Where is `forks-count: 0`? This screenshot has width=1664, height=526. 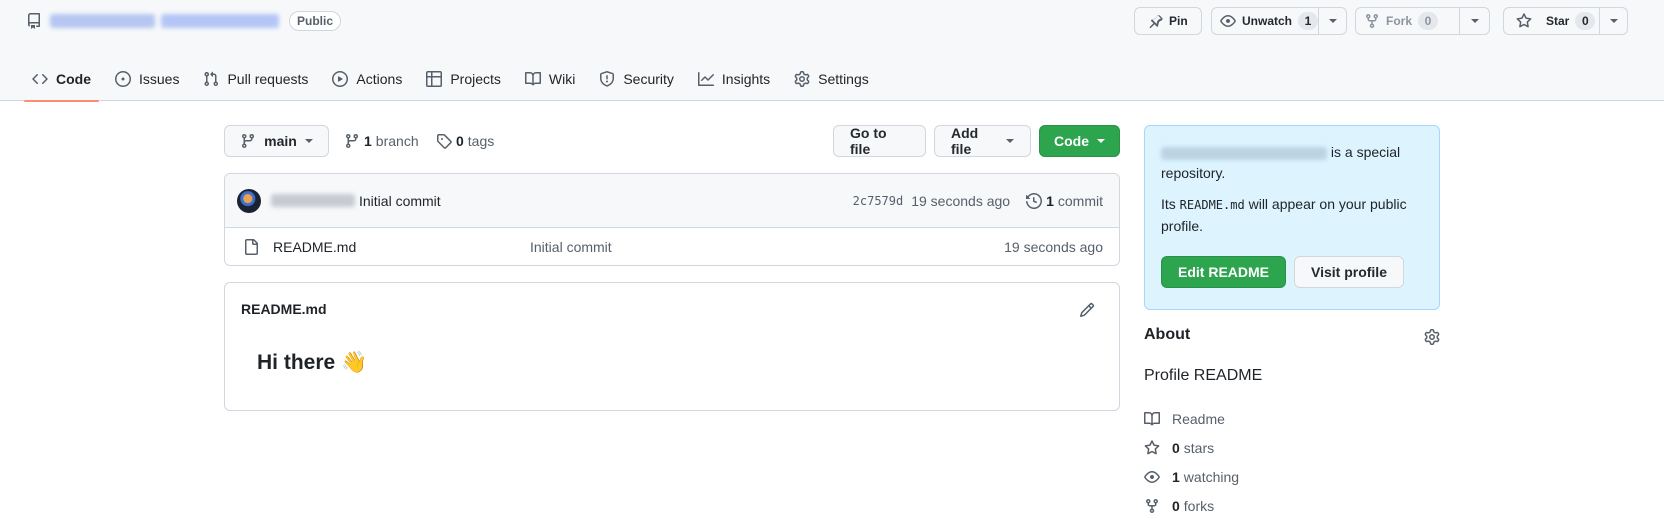 forks-count: 0 is located at coordinates (1176, 505).